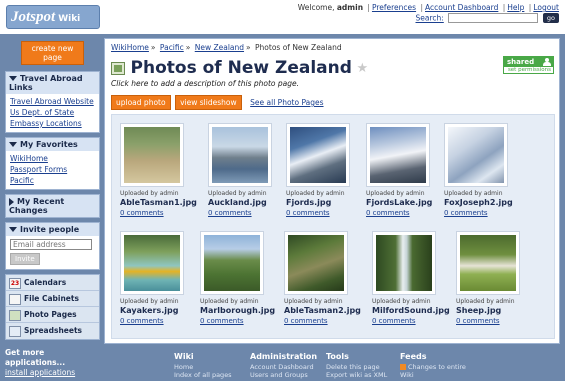 The width and height of the screenshot is (565, 381). I want to click on favorite-star-icon: ★, so click(362, 68).